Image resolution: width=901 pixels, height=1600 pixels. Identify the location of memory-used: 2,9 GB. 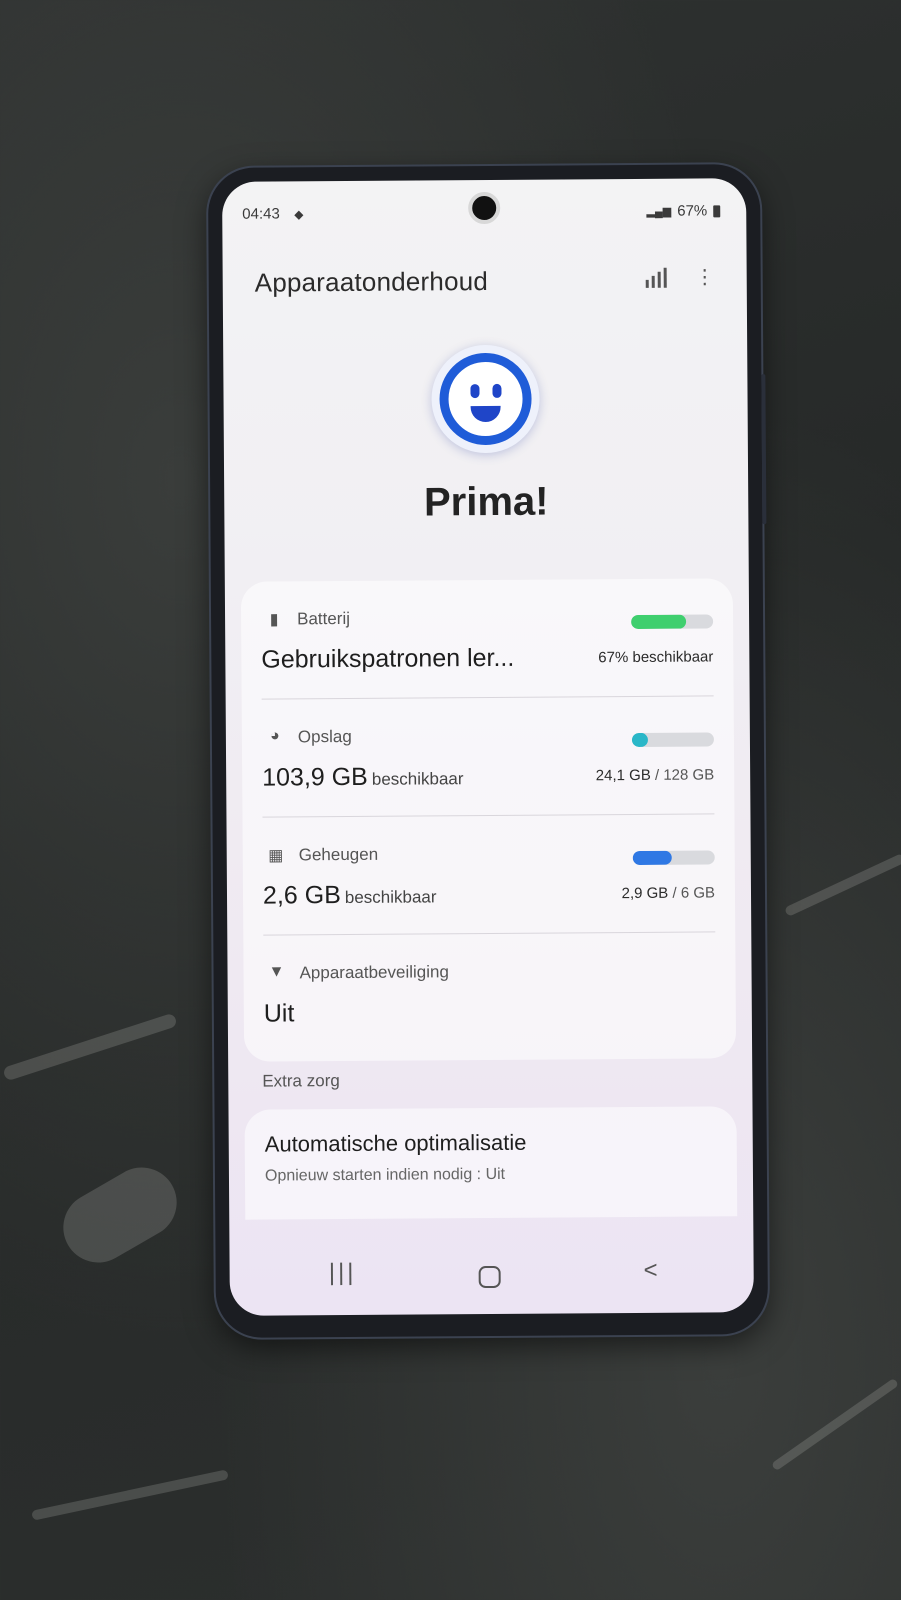
(645, 893).